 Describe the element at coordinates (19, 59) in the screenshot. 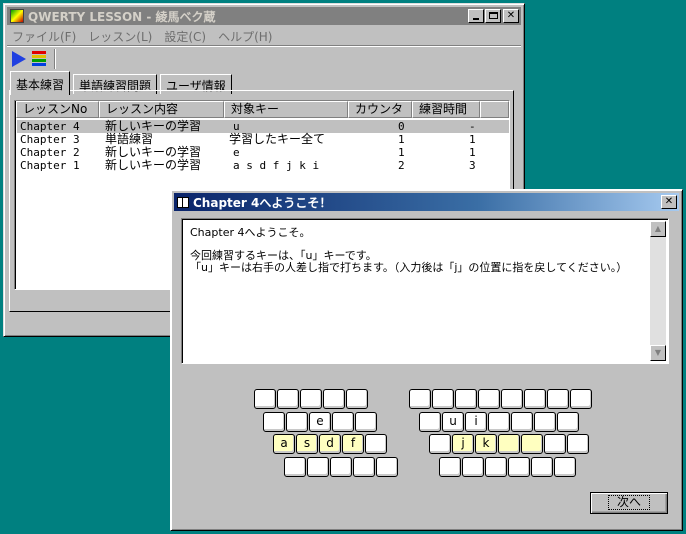

I see `play-icon` at that location.